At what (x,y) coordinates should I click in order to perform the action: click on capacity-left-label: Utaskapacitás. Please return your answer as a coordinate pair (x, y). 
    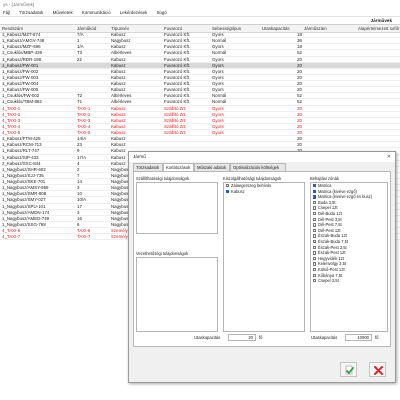
    Looking at the image, I should click on (207, 337).